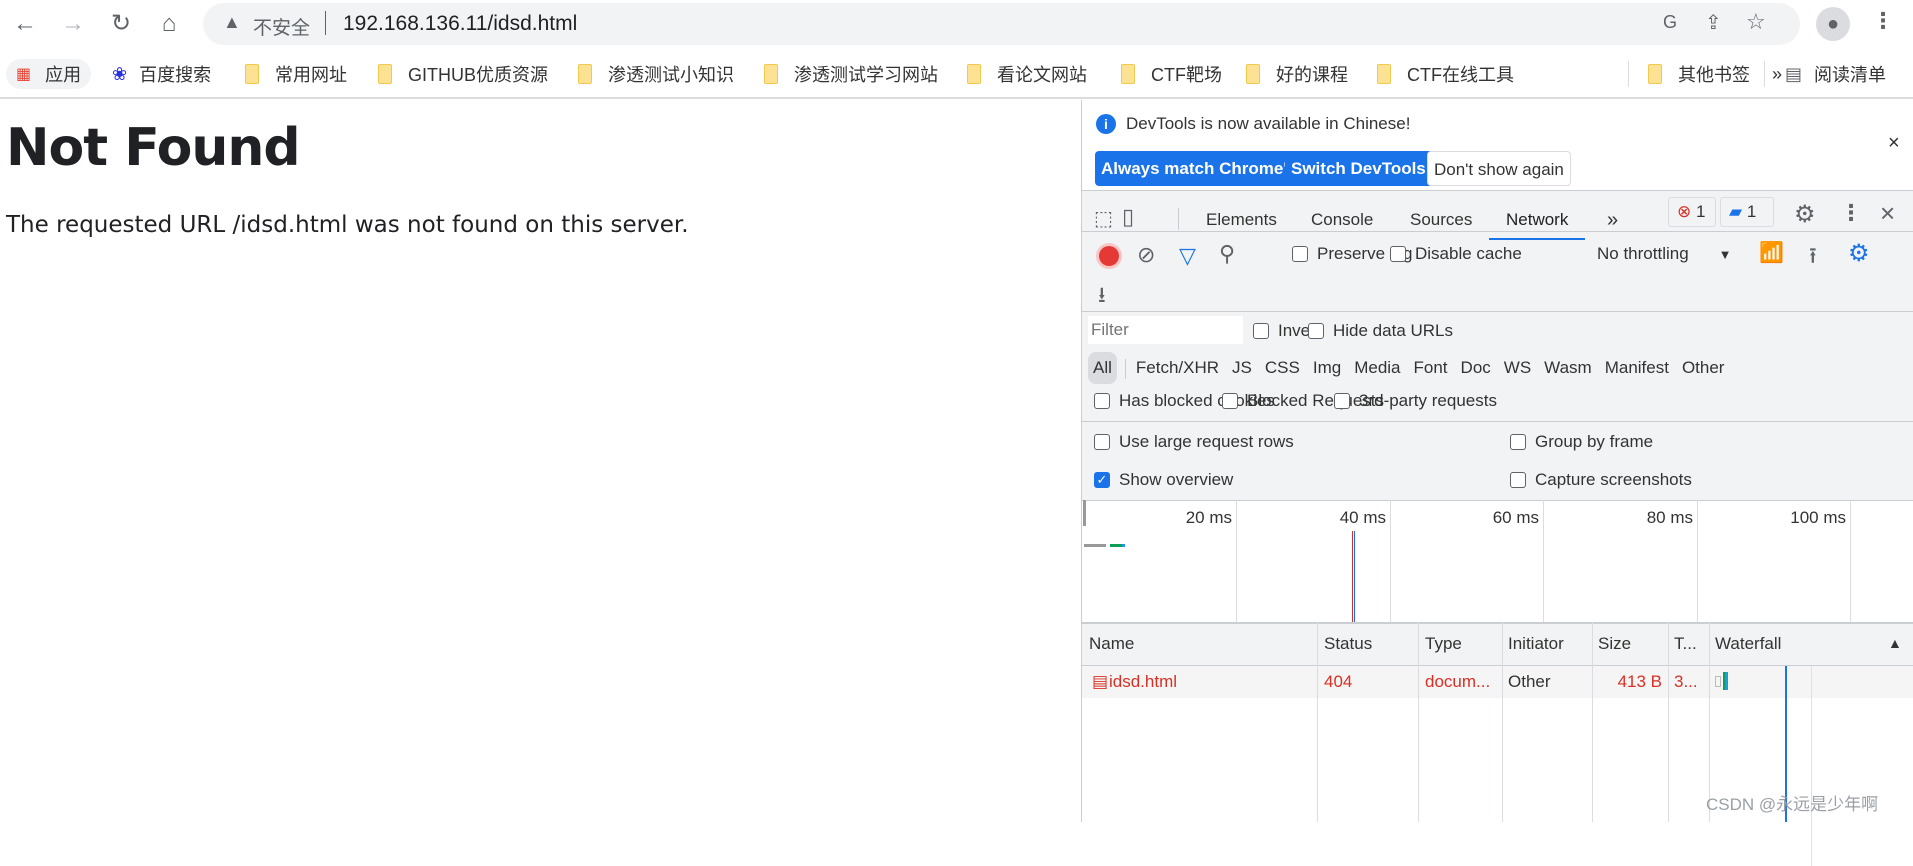 The image size is (1913, 866). Describe the element at coordinates (1187, 256) in the screenshot. I see `filter-icon: ▽` at that location.